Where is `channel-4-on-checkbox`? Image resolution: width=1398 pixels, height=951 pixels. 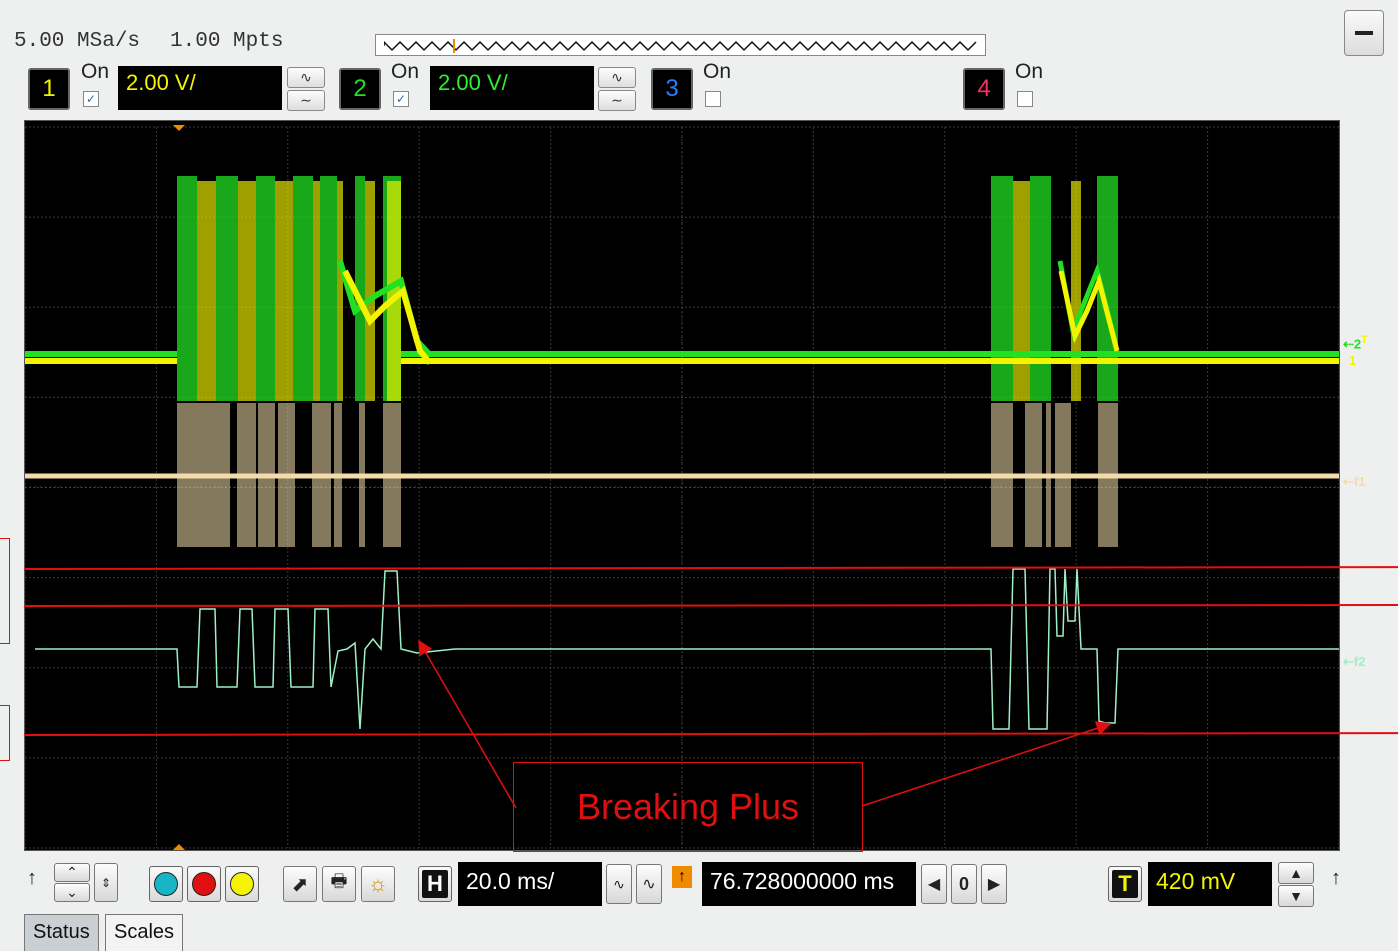
channel-4-on-checkbox is located at coordinates (1025, 99).